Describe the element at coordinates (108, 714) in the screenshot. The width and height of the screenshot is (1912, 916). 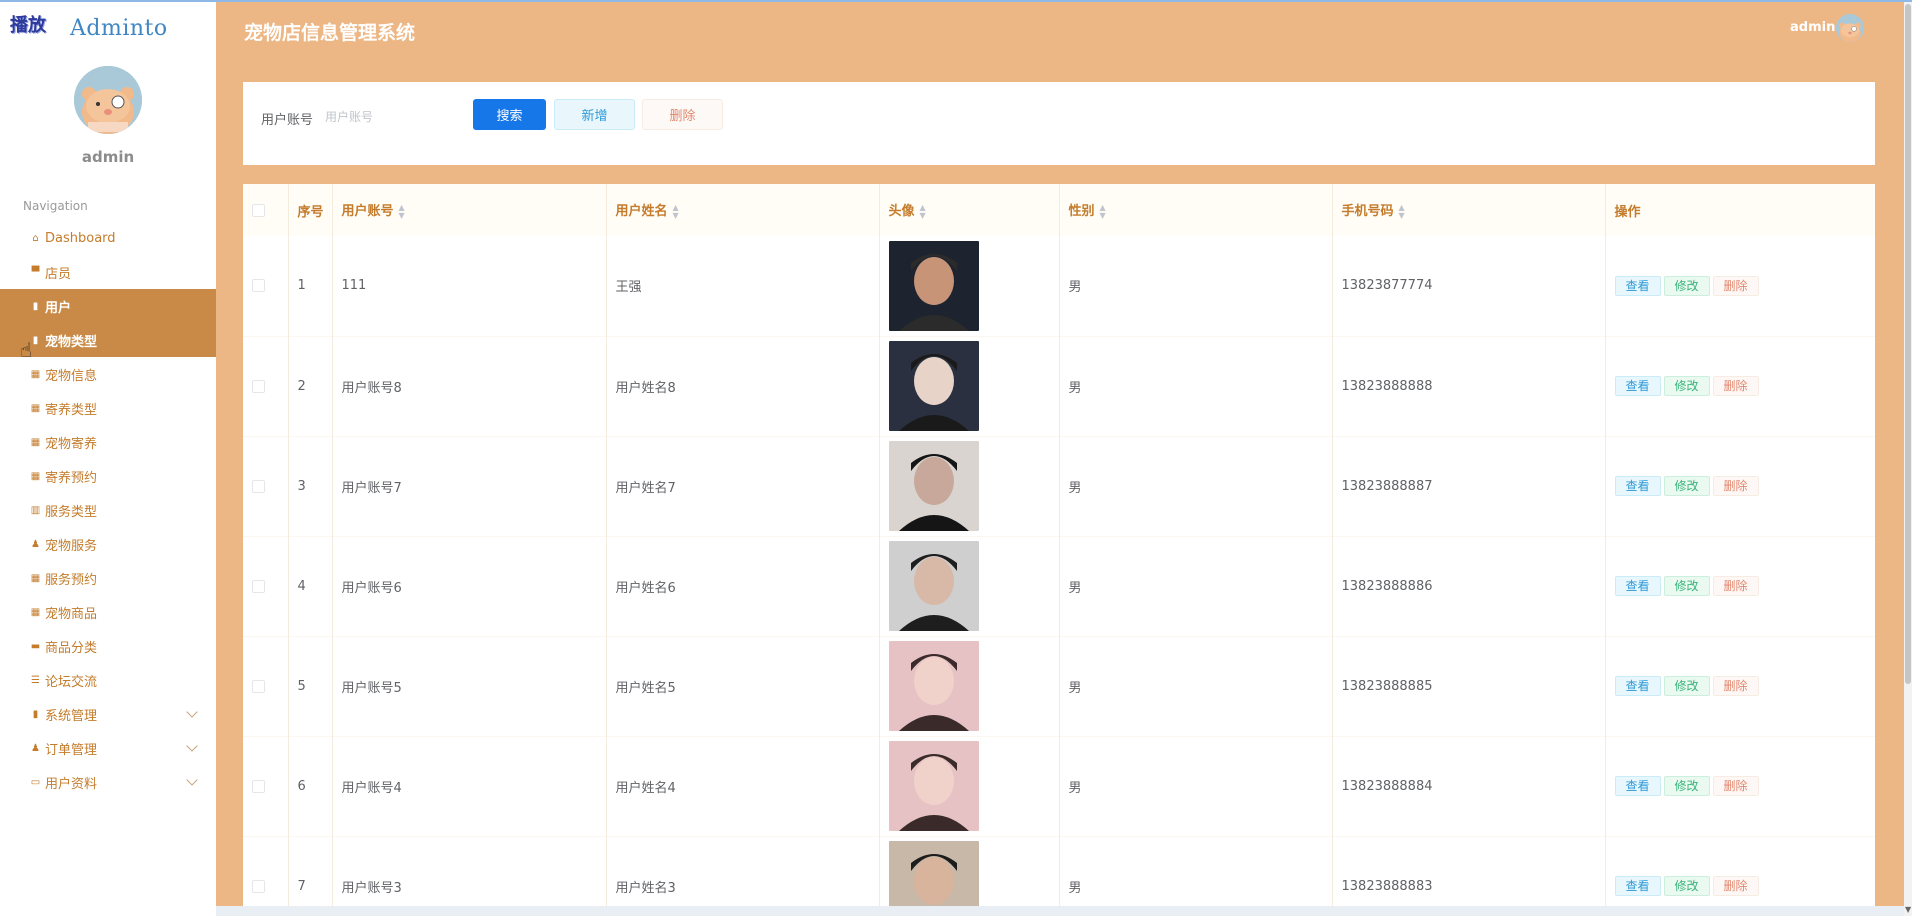
I see `sidebar-item-system: ▮ 系统管理` at that location.